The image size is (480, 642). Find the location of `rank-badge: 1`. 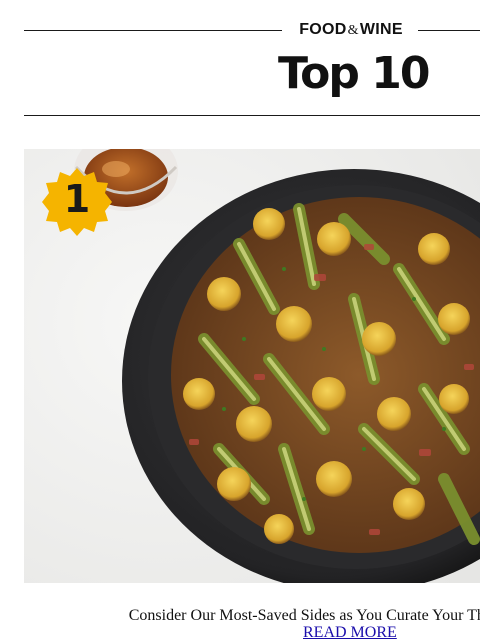

rank-badge: 1 is located at coordinates (77, 202).